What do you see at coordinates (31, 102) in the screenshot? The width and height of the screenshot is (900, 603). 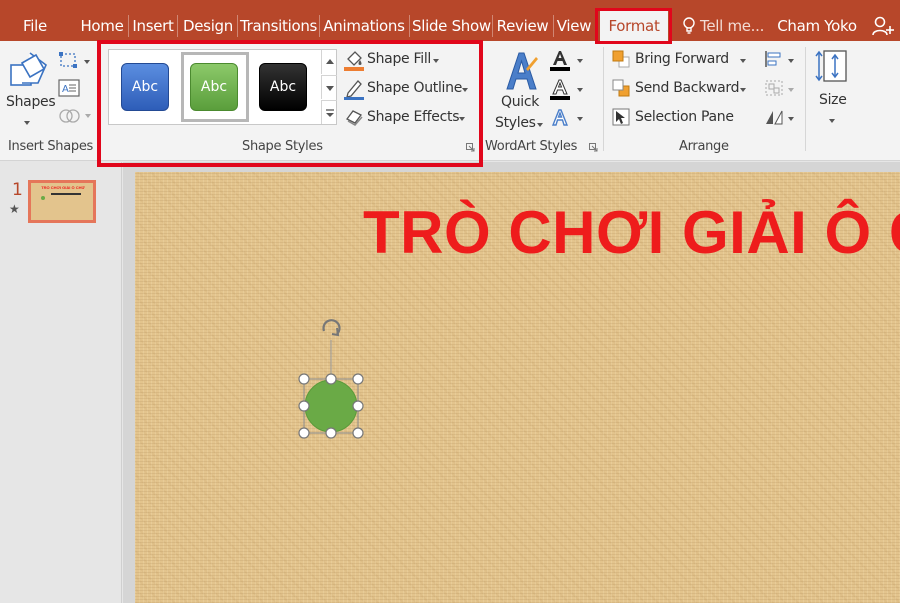 I see `shapes-button: Shapes` at bounding box center [31, 102].